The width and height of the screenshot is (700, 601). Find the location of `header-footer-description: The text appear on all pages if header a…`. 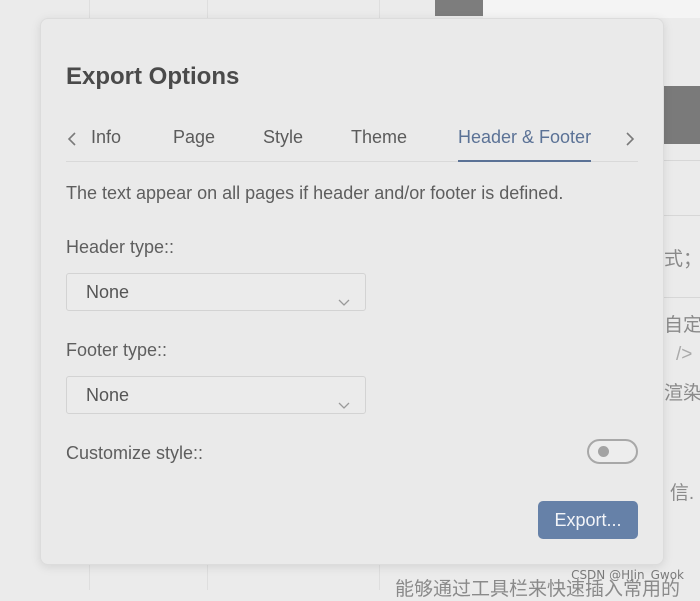

header-footer-description: The text appear on all pages if header a… is located at coordinates (315, 193).